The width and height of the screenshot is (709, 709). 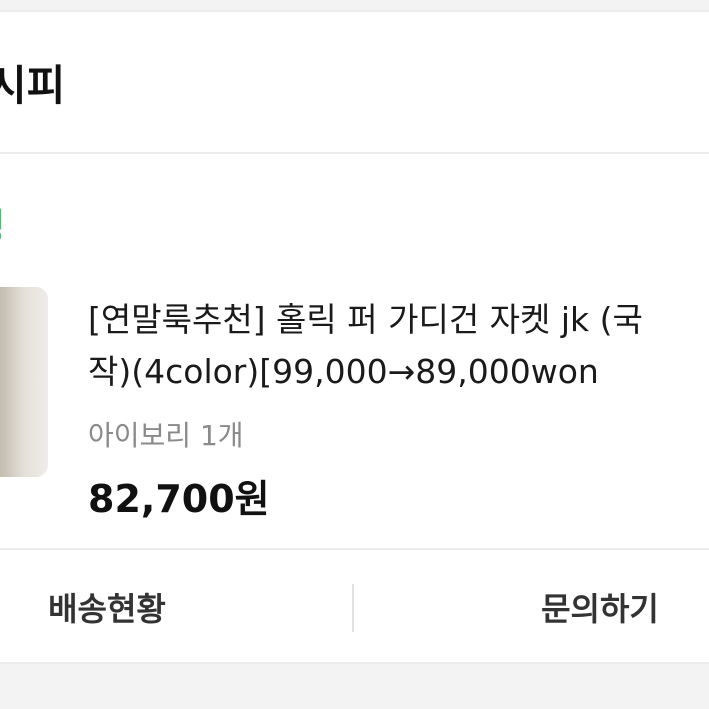 What do you see at coordinates (353, 608) in the screenshot?
I see `action-divider` at bounding box center [353, 608].